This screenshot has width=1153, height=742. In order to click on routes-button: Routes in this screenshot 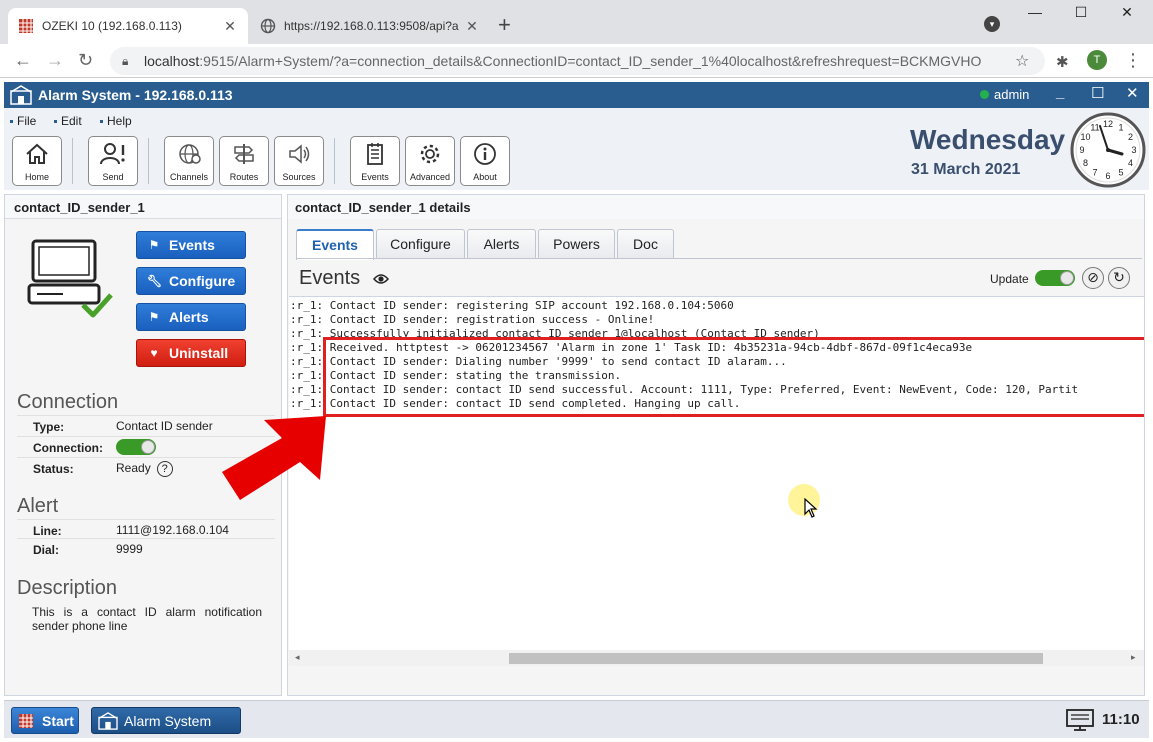, I will do `click(244, 161)`.